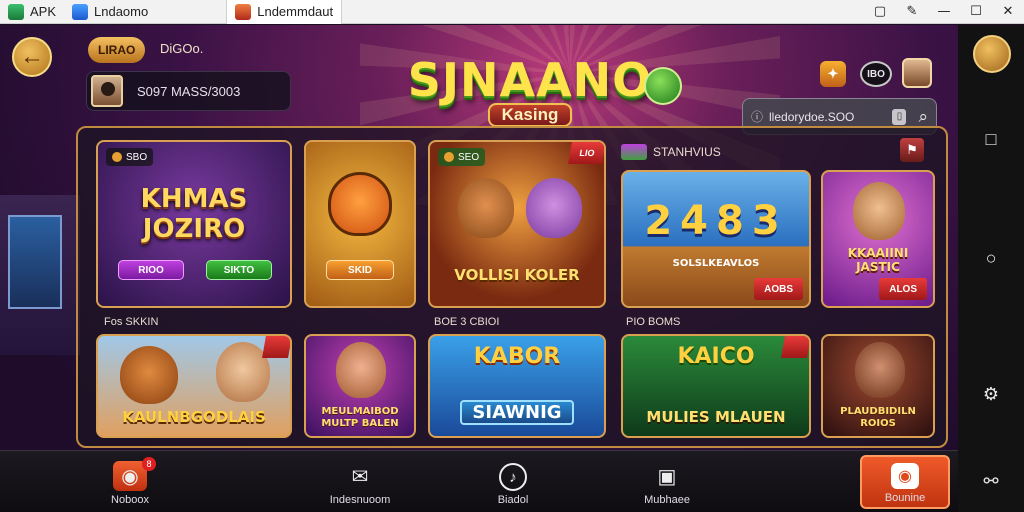  What do you see at coordinates (517, 356) in the screenshot?
I see `card-title-top: KABOR` at bounding box center [517, 356].